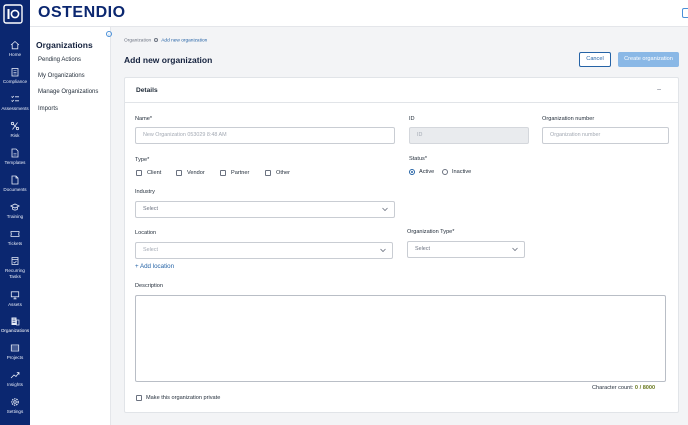 The height and width of the screenshot is (425, 688). I want to click on rail-label-organizations: Organizations, so click(15, 330).